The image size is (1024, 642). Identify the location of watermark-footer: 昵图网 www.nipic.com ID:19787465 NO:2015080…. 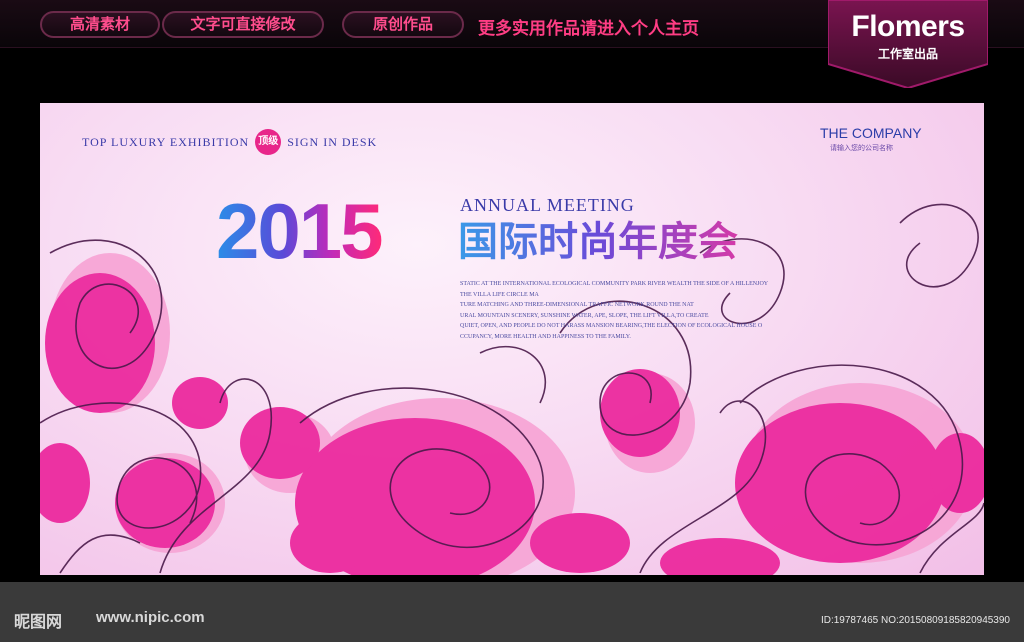
(512, 612).